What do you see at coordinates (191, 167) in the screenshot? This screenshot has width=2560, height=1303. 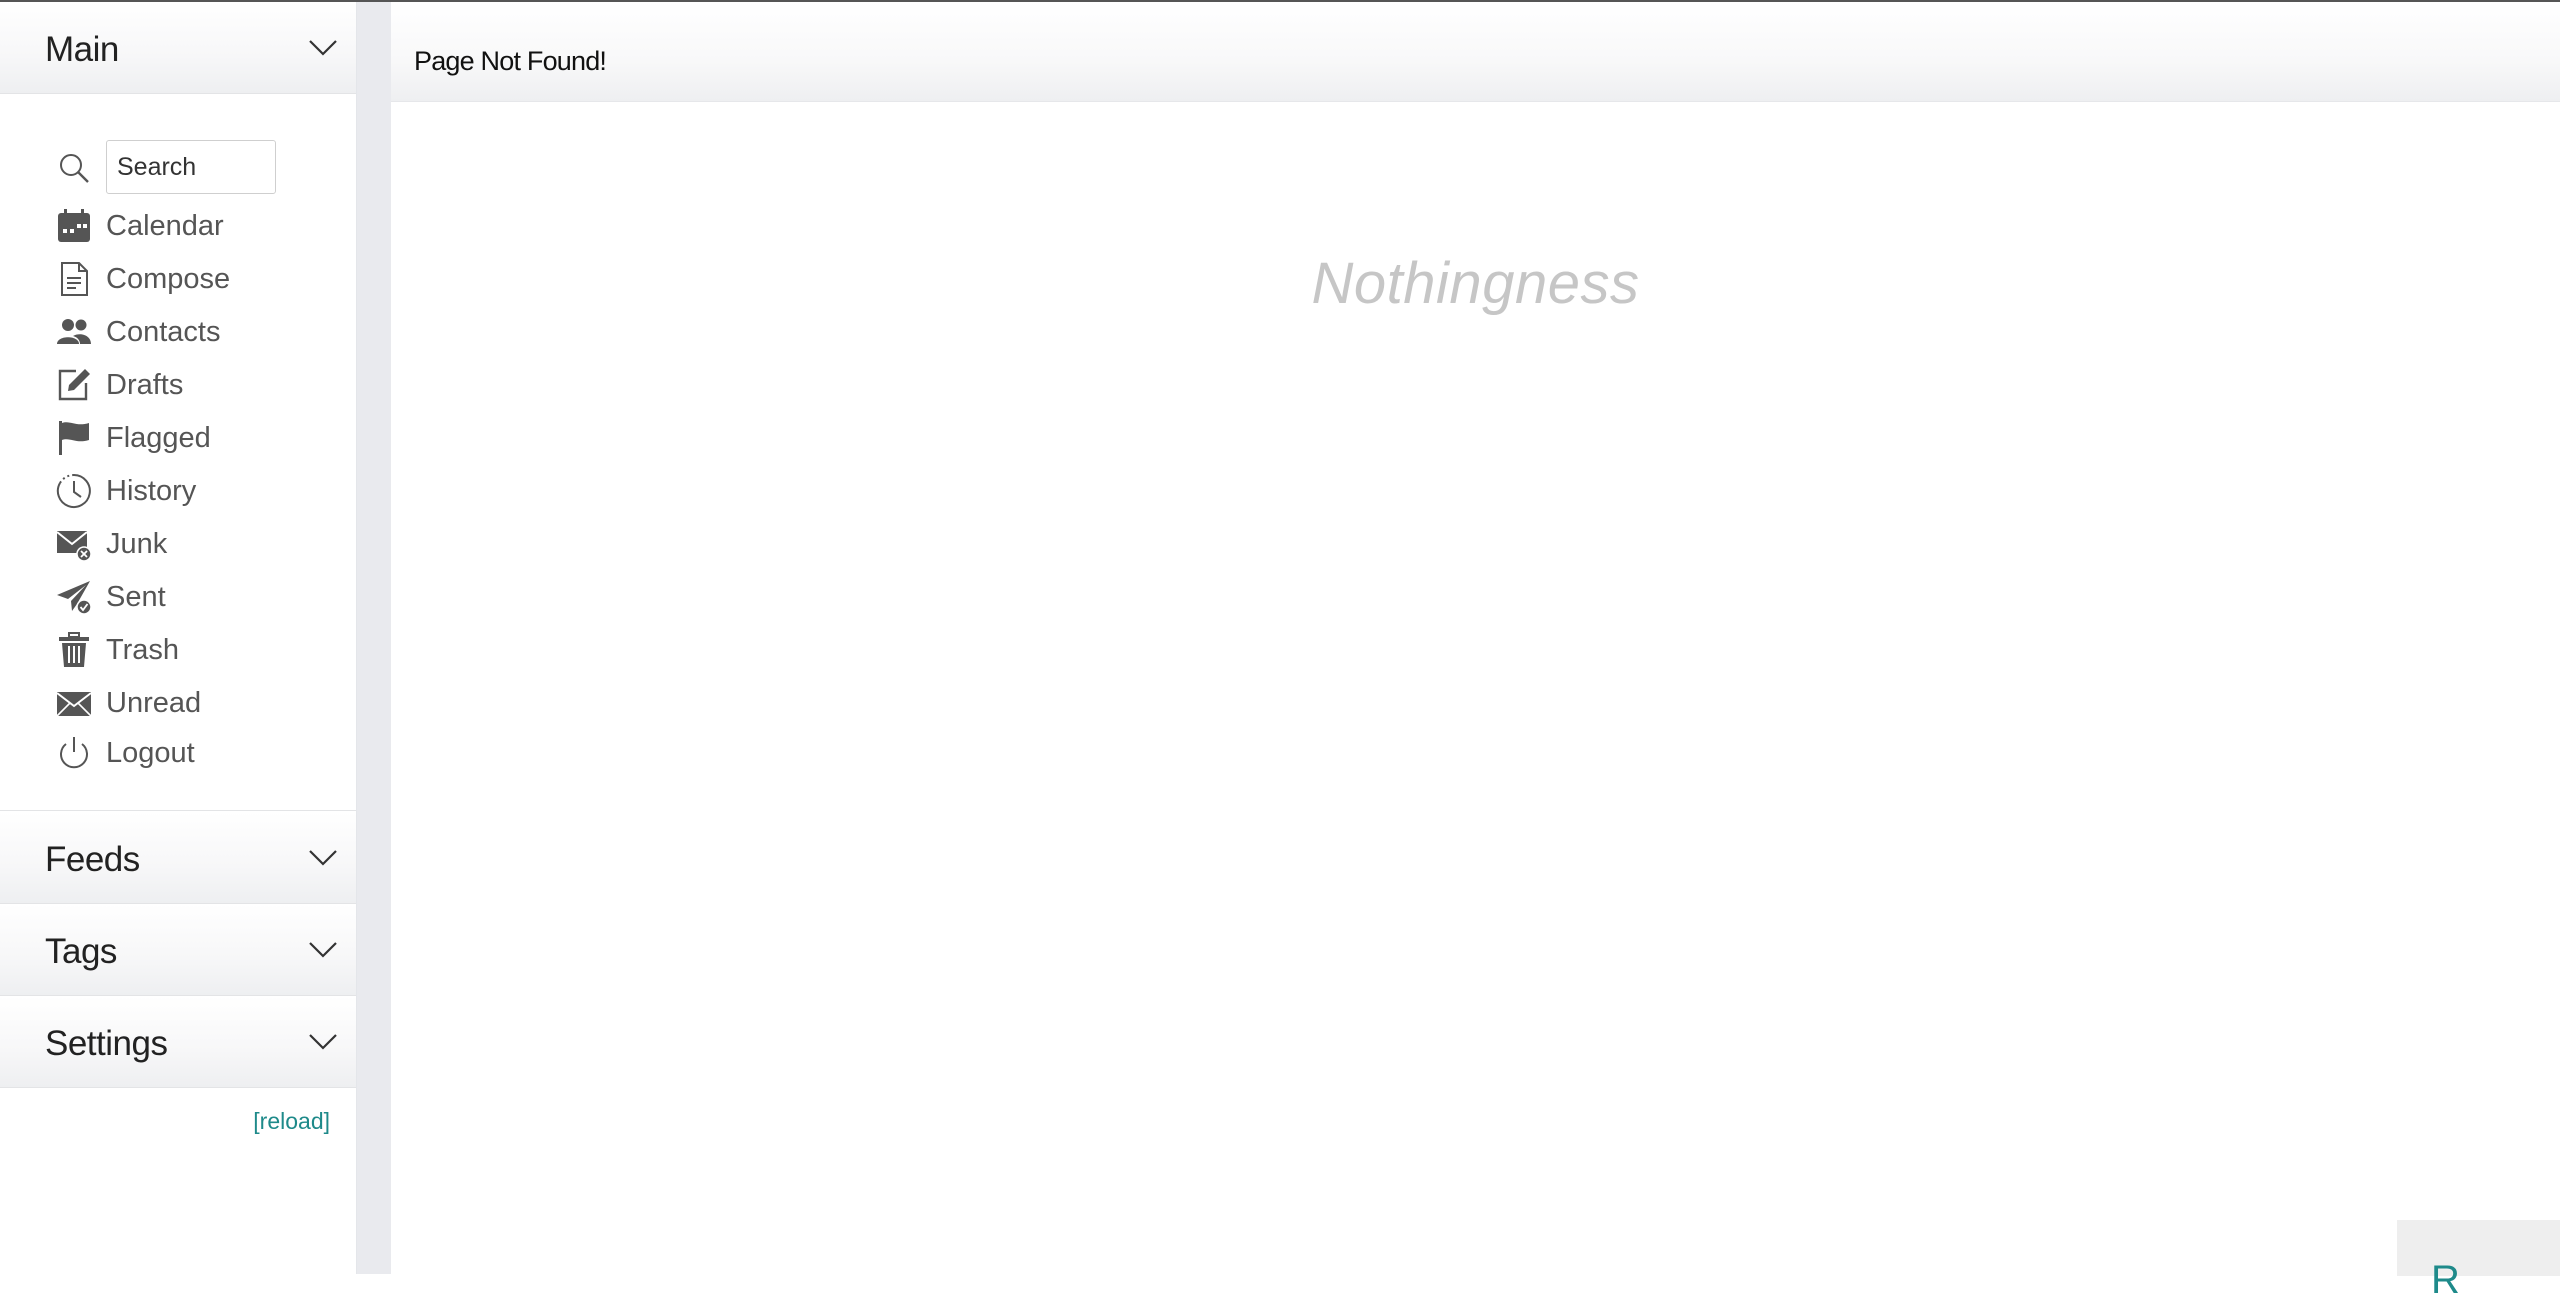 I see `search-input` at bounding box center [191, 167].